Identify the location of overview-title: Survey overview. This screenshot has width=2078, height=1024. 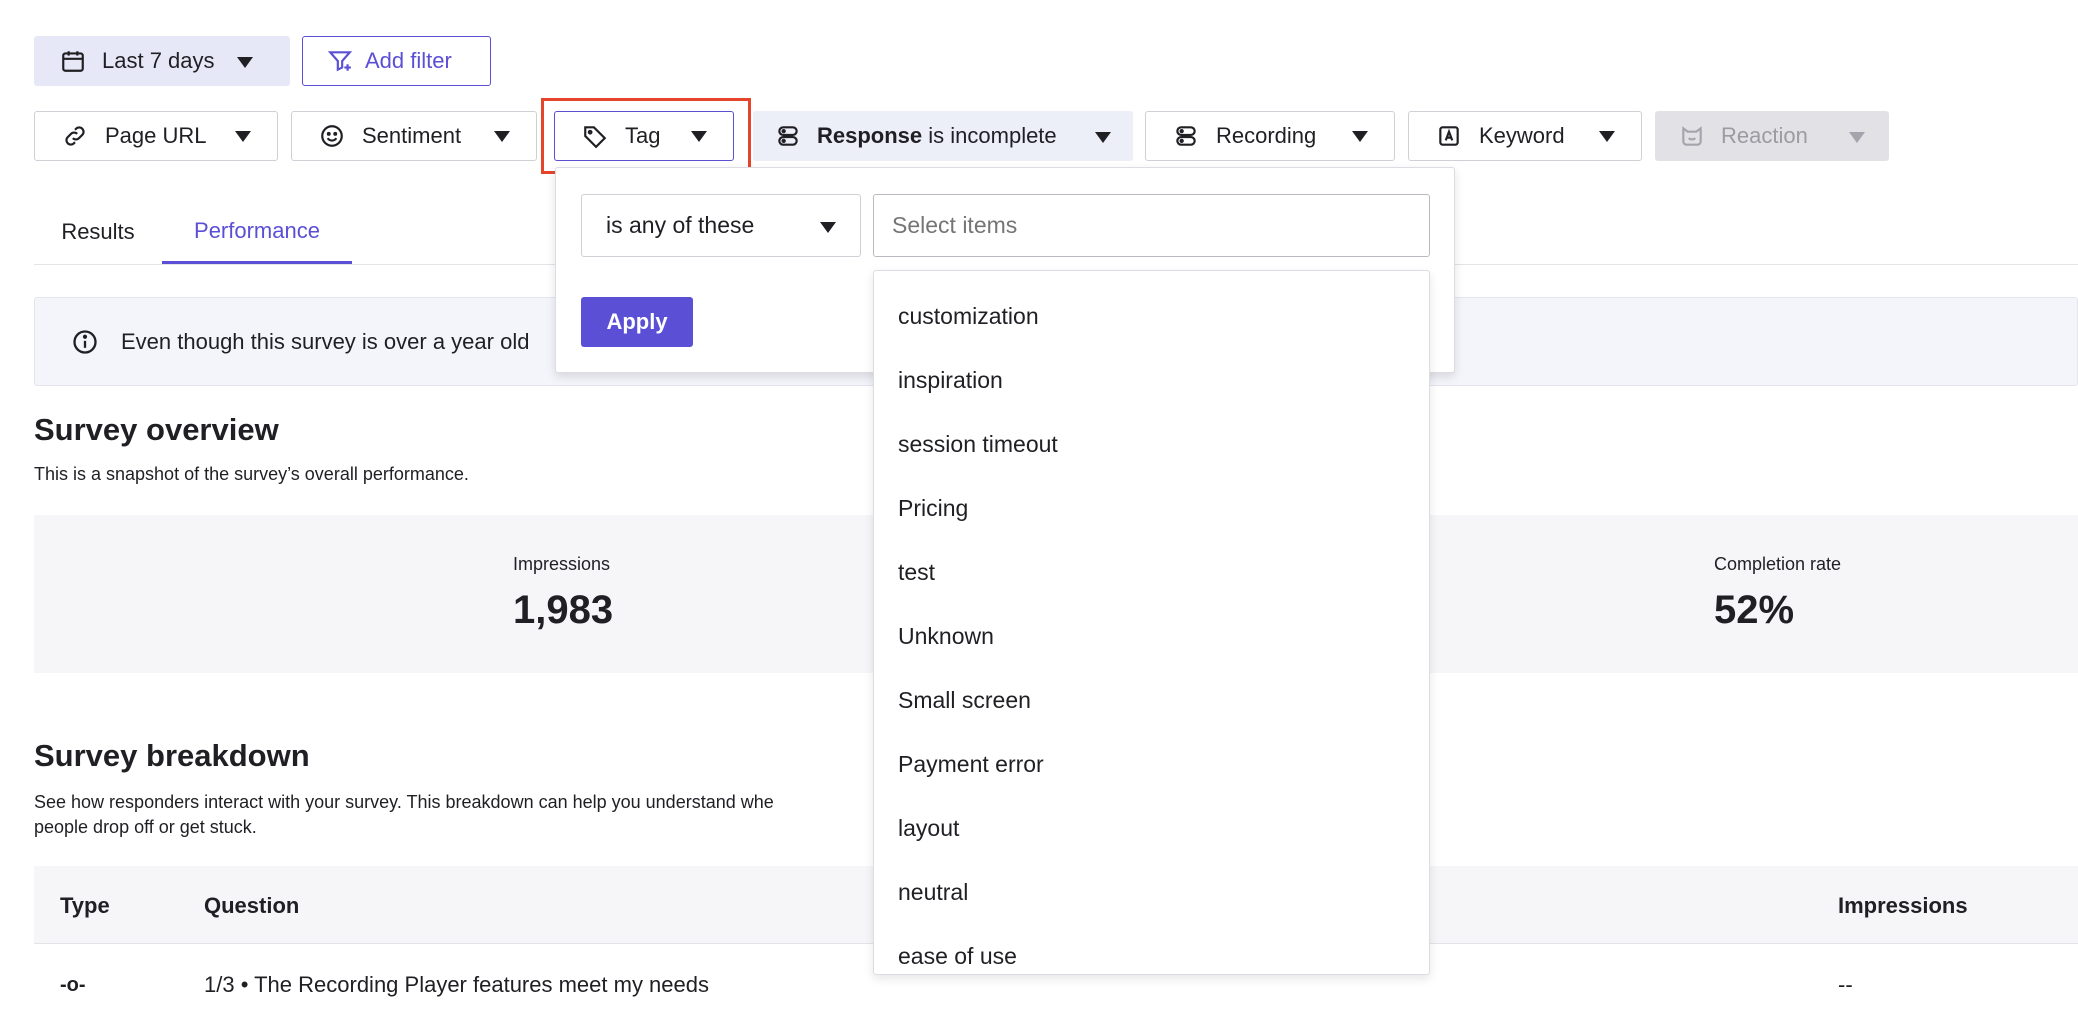
(156, 429).